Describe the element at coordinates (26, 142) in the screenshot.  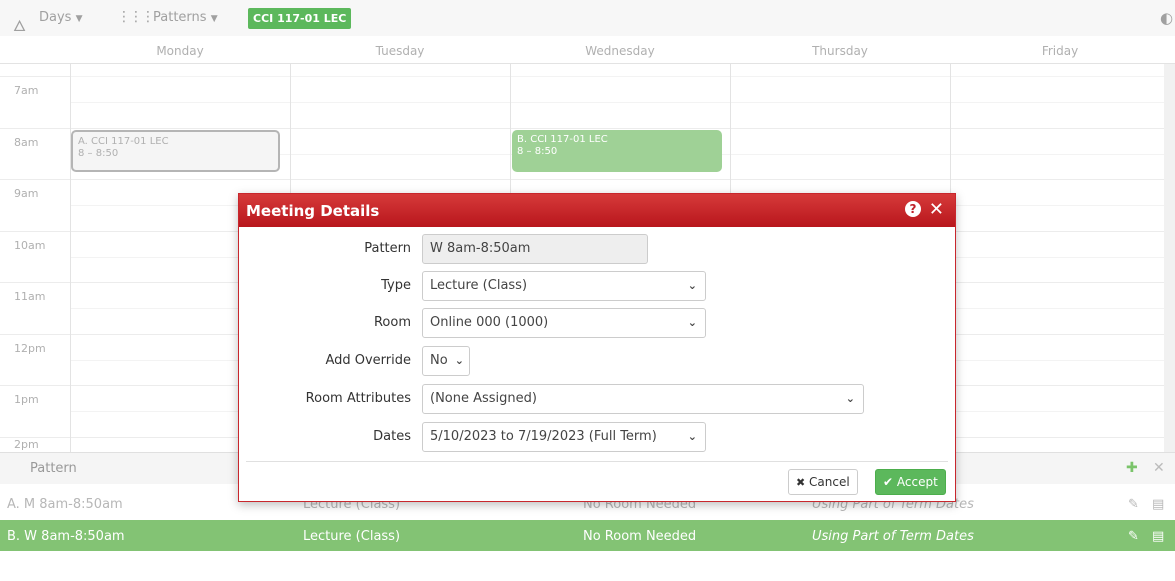
I see `time-label: 8am` at that location.